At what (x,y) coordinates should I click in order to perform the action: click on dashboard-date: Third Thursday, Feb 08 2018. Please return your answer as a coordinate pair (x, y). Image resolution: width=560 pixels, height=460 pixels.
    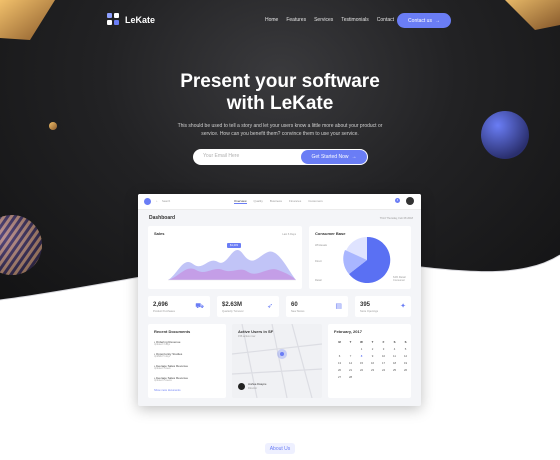
    Looking at the image, I should click on (396, 218).